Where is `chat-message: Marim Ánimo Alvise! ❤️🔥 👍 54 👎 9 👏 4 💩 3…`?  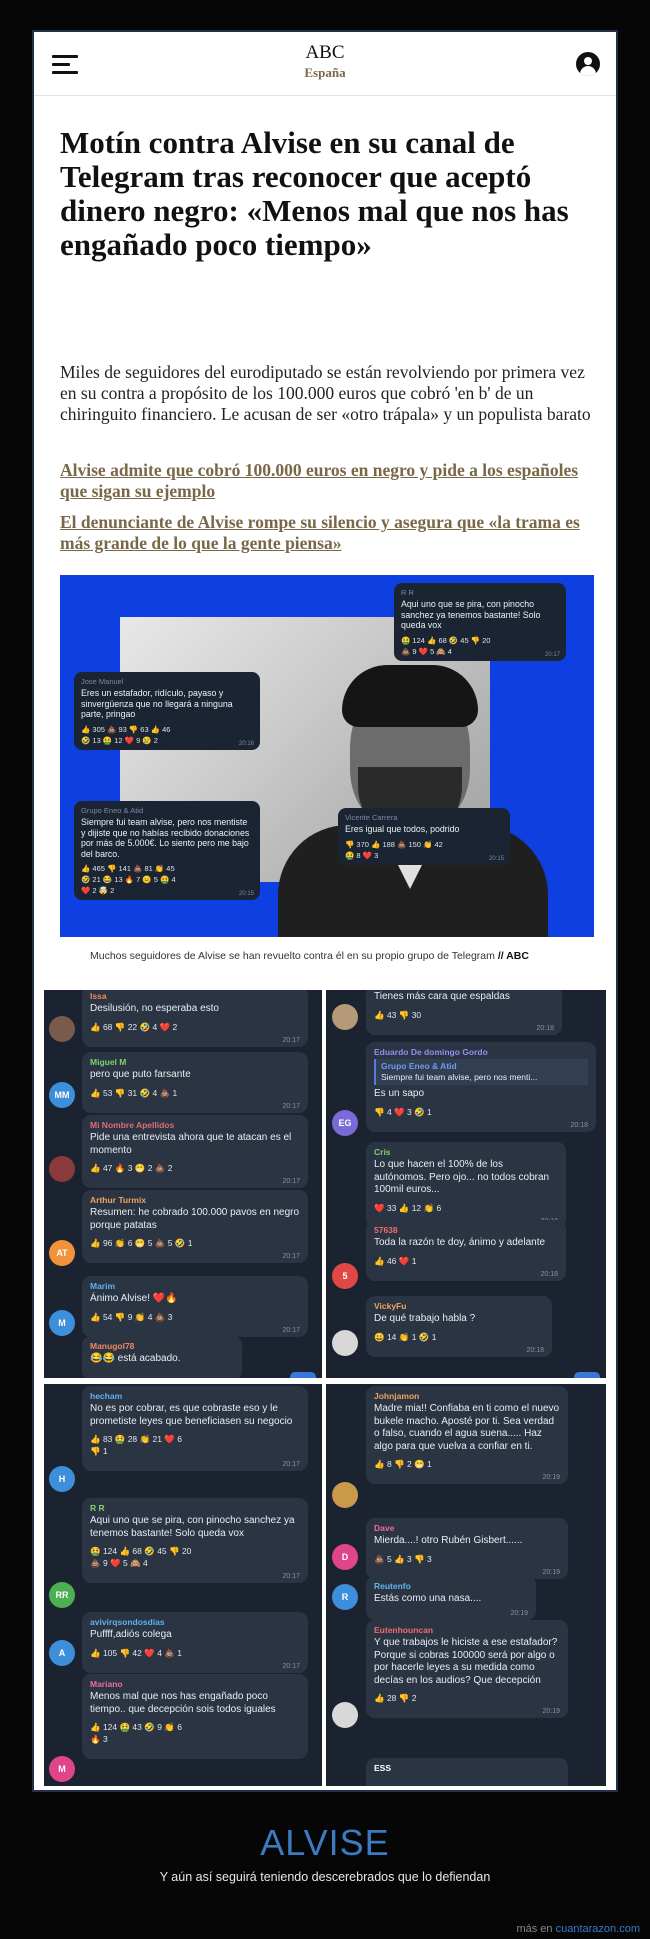 chat-message: Marim Ánimo Alvise! ❤️🔥 👍 54 👎 9 👏 4 💩 3… is located at coordinates (195, 1306).